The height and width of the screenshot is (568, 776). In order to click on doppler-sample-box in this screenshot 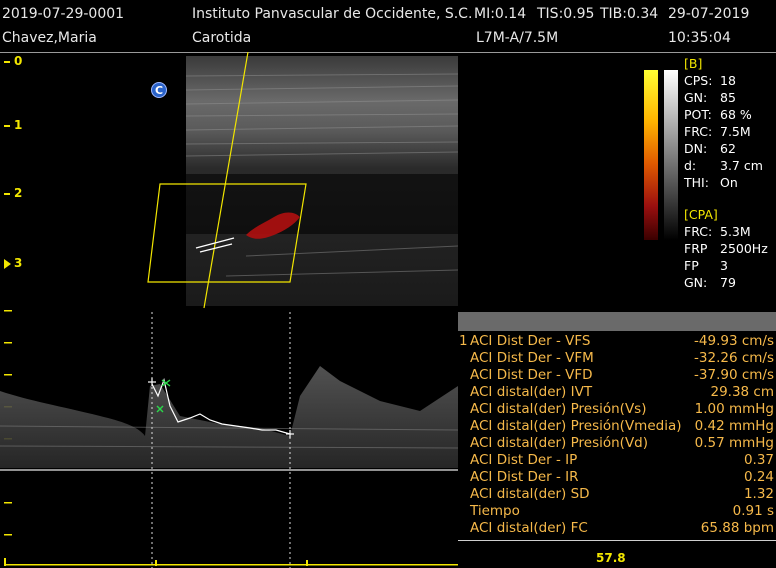, I will do `click(230, 183)`.